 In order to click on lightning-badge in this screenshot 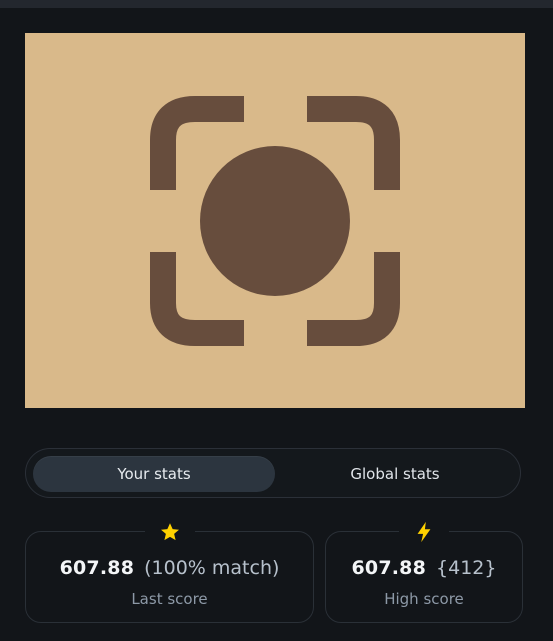, I will do `click(424, 532)`.